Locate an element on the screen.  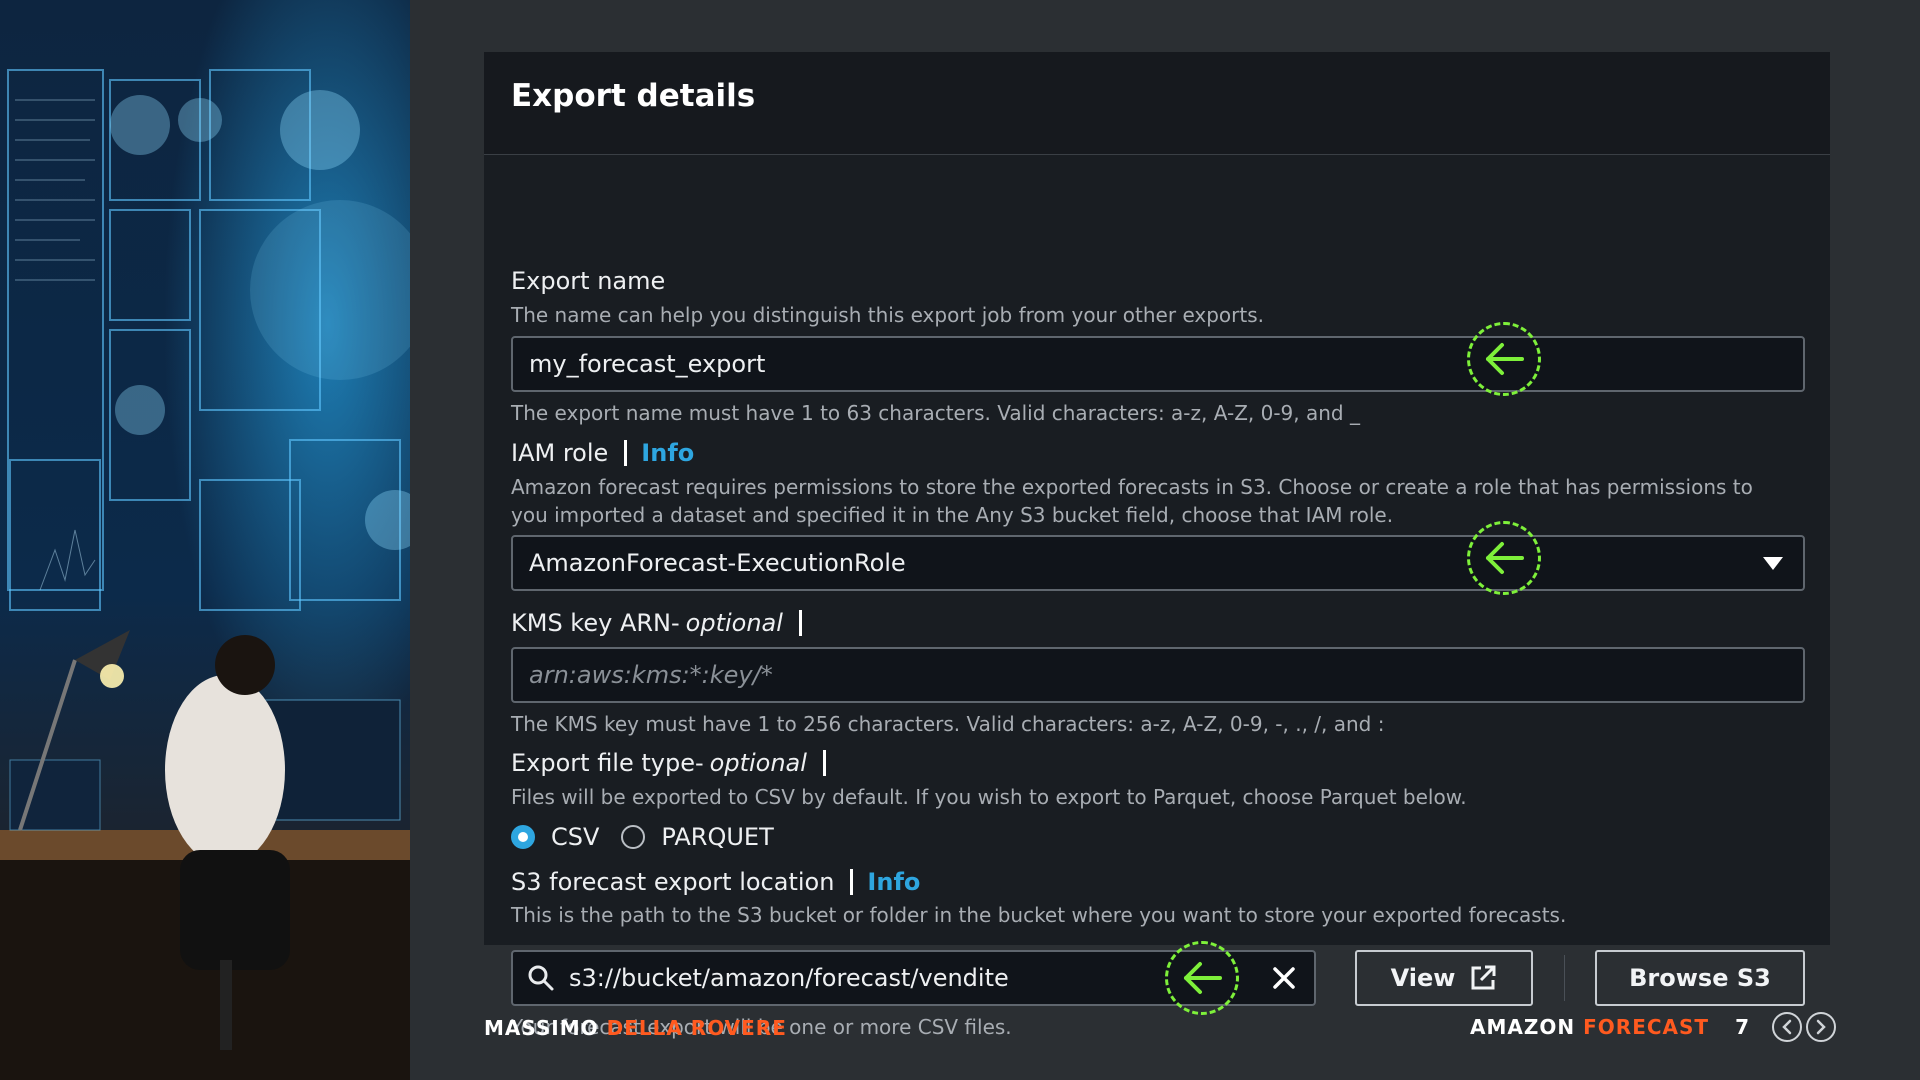
export-name-label: Export name is located at coordinates (588, 281).